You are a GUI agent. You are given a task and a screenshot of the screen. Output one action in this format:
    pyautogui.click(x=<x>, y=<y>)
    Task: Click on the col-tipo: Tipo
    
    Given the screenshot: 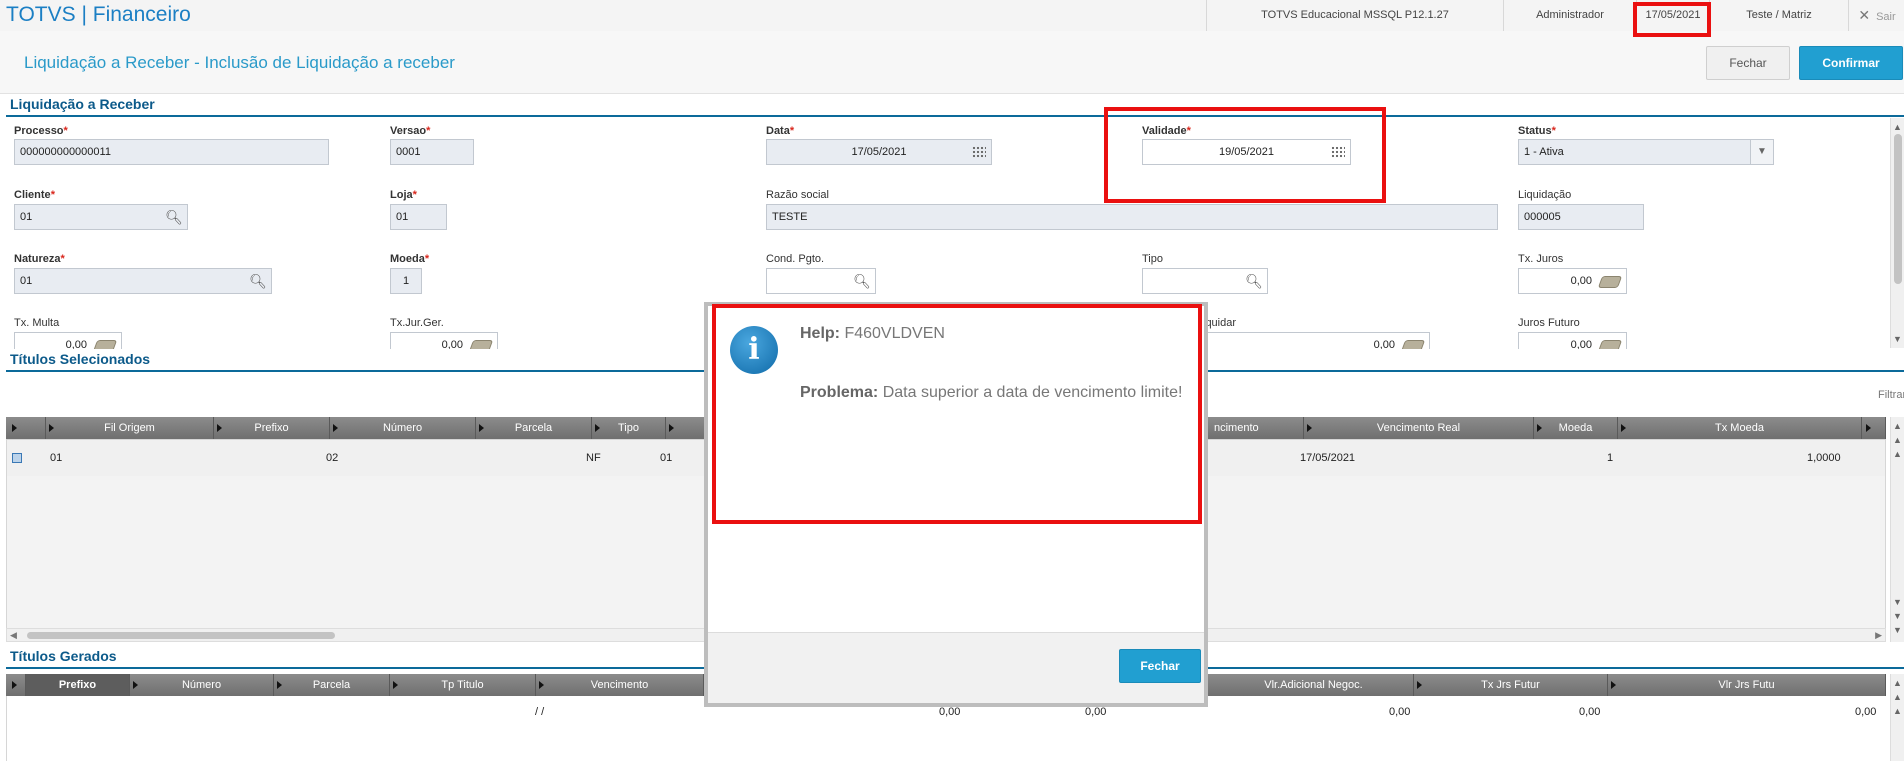 What is the action you would take?
    pyautogui.click(x=629, y=428)
    